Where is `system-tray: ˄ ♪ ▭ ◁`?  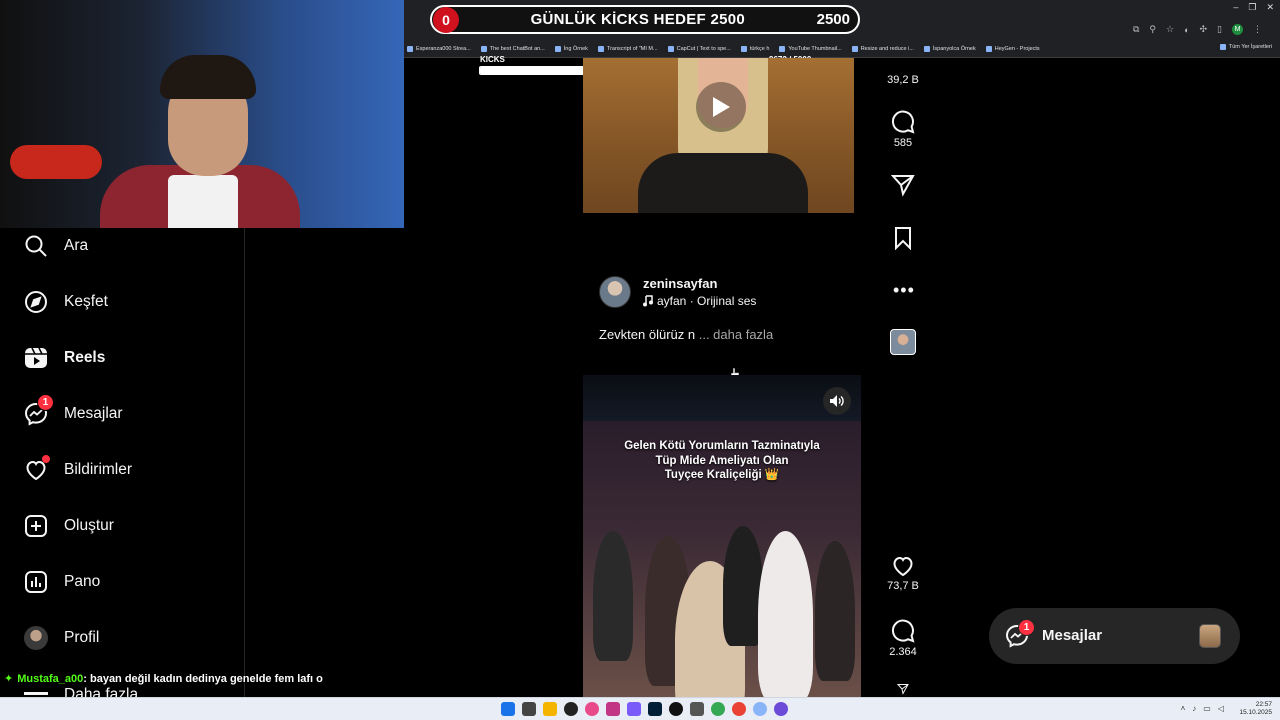
system-tray: ˄ ♪ ▭ ◁ is located at coordinates (1202, 708).